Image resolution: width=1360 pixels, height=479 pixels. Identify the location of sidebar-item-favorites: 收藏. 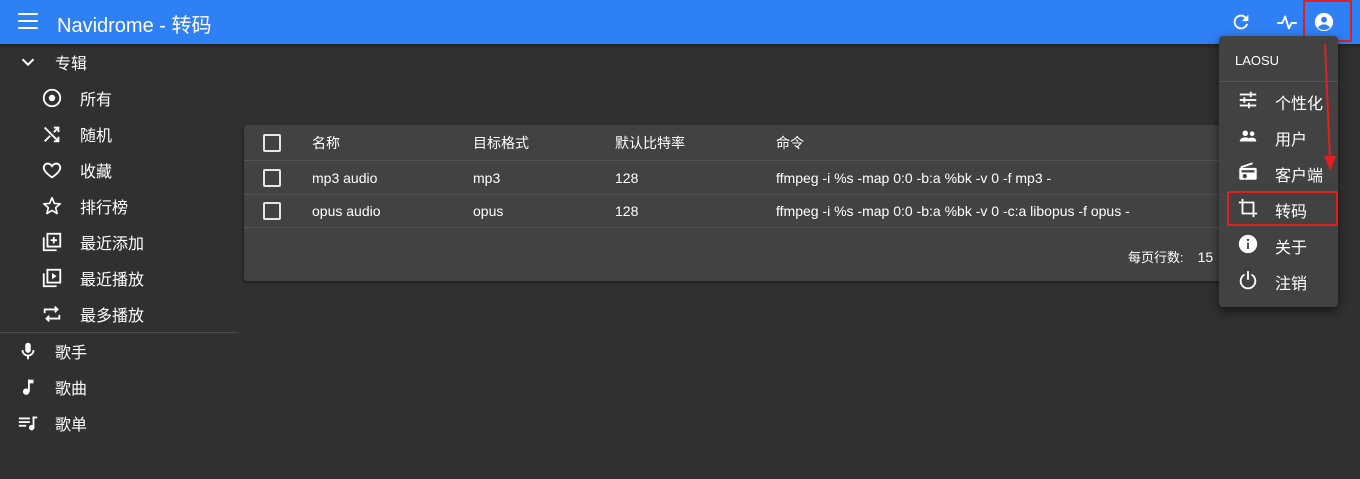
(119, 170).